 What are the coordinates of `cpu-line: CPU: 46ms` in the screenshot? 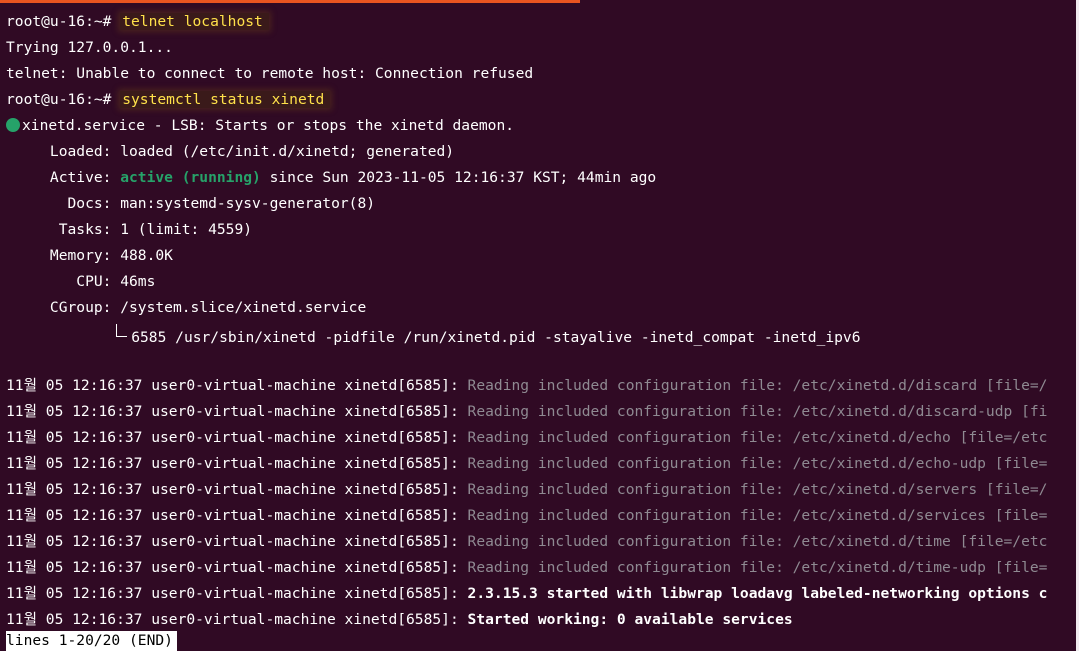 It's located at (80, 282).